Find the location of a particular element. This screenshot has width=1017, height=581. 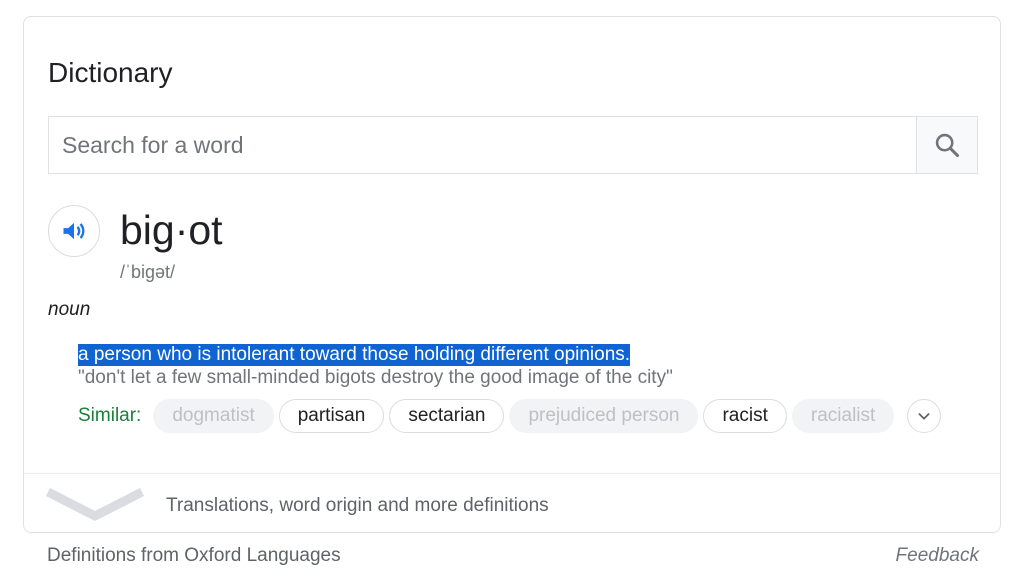

phonetic-spelling: /ˈbiɡət/ is located at coordinates (148, 272).